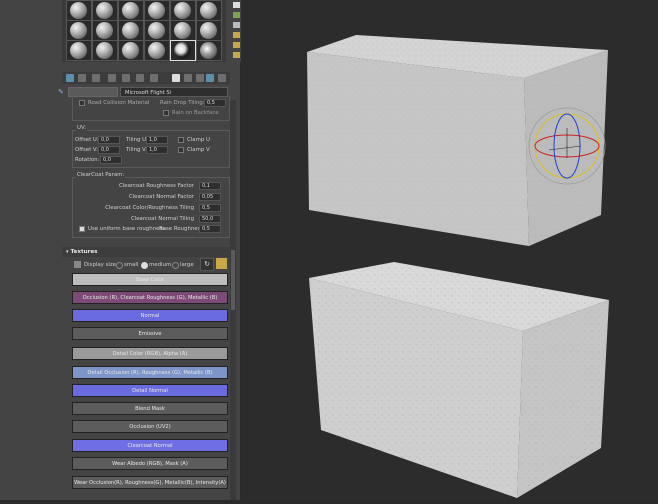  I want to click on texture-slot-detail-normal-button: Detail Normal, so click(150, 390).